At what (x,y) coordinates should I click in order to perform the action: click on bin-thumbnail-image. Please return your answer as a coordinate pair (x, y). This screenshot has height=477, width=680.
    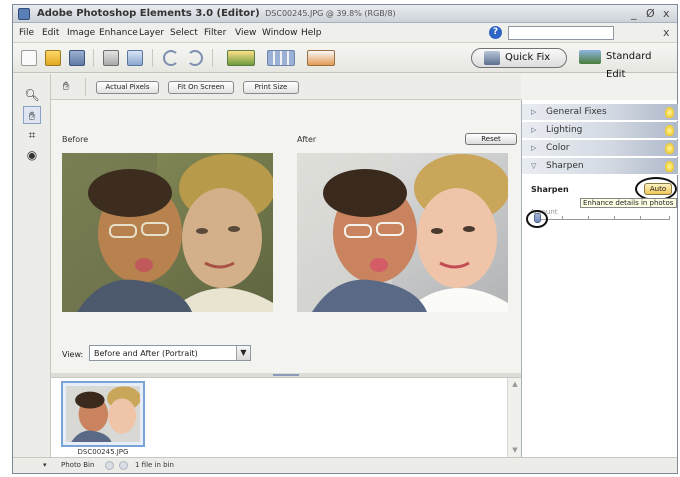
    Looking at the image, I should click on (103, 414).